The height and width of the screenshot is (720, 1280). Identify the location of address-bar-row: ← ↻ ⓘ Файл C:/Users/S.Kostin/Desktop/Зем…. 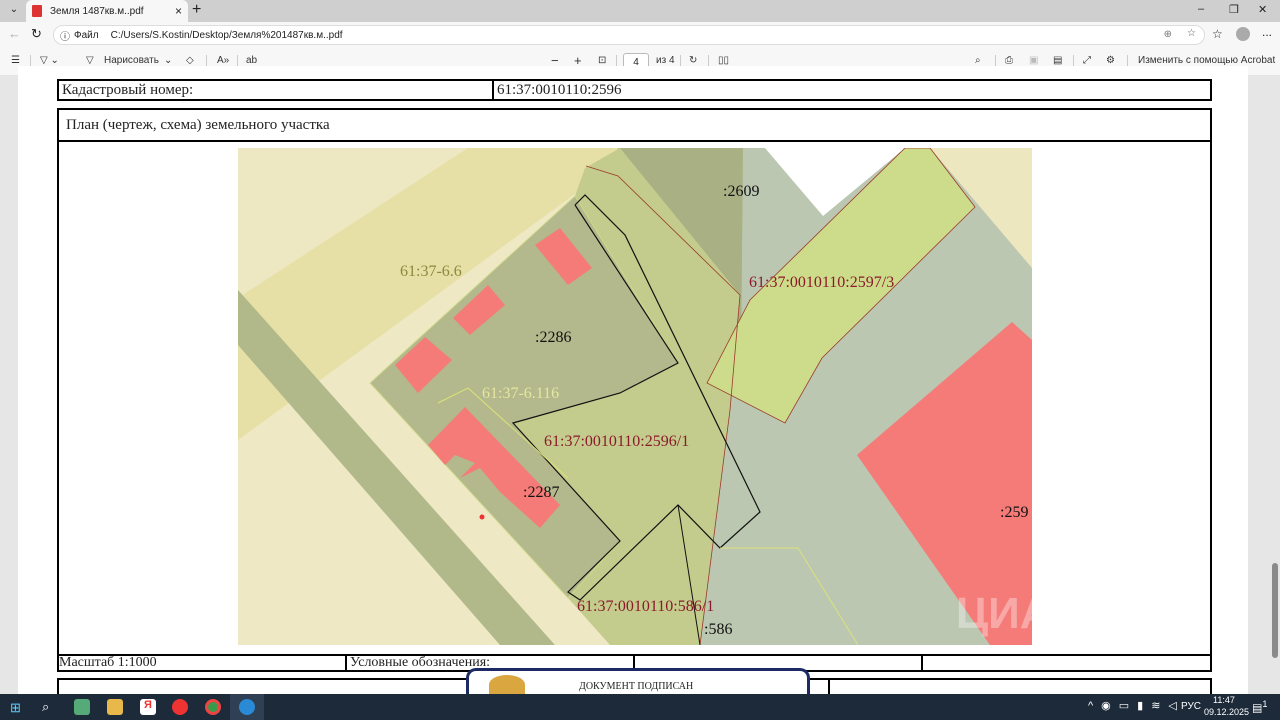
(640, 35).